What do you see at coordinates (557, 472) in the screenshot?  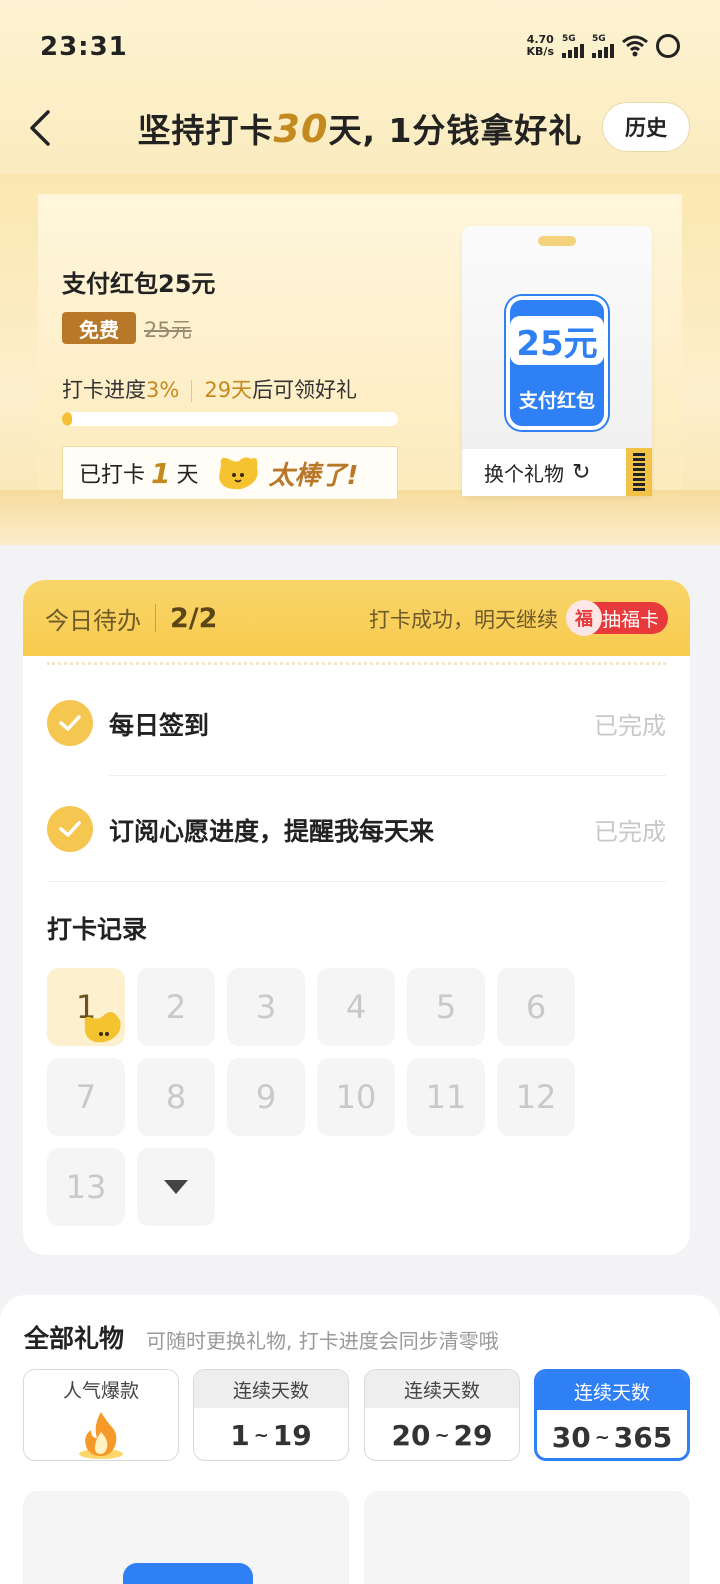 I see `swap-gift-button: 换个礼物 ↻` at bounding box center [557, 472].